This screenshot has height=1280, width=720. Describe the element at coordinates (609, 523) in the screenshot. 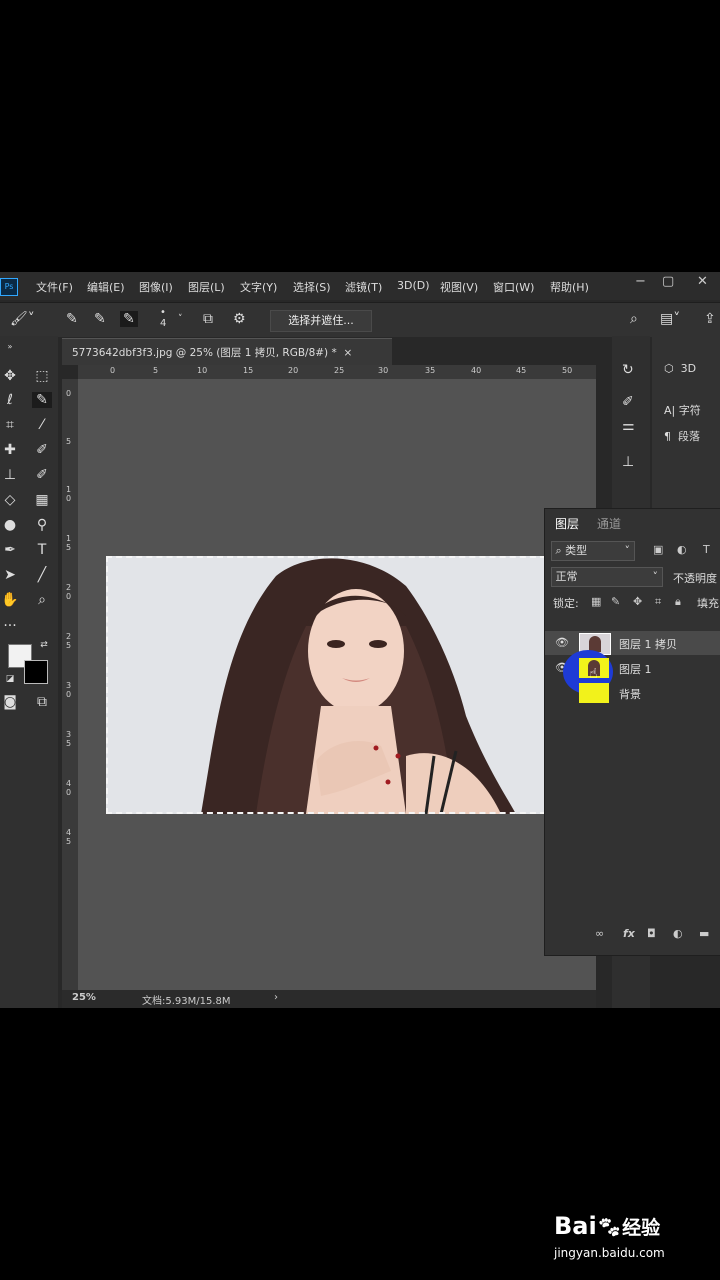

I see `tab-channels: 通道` at that location.